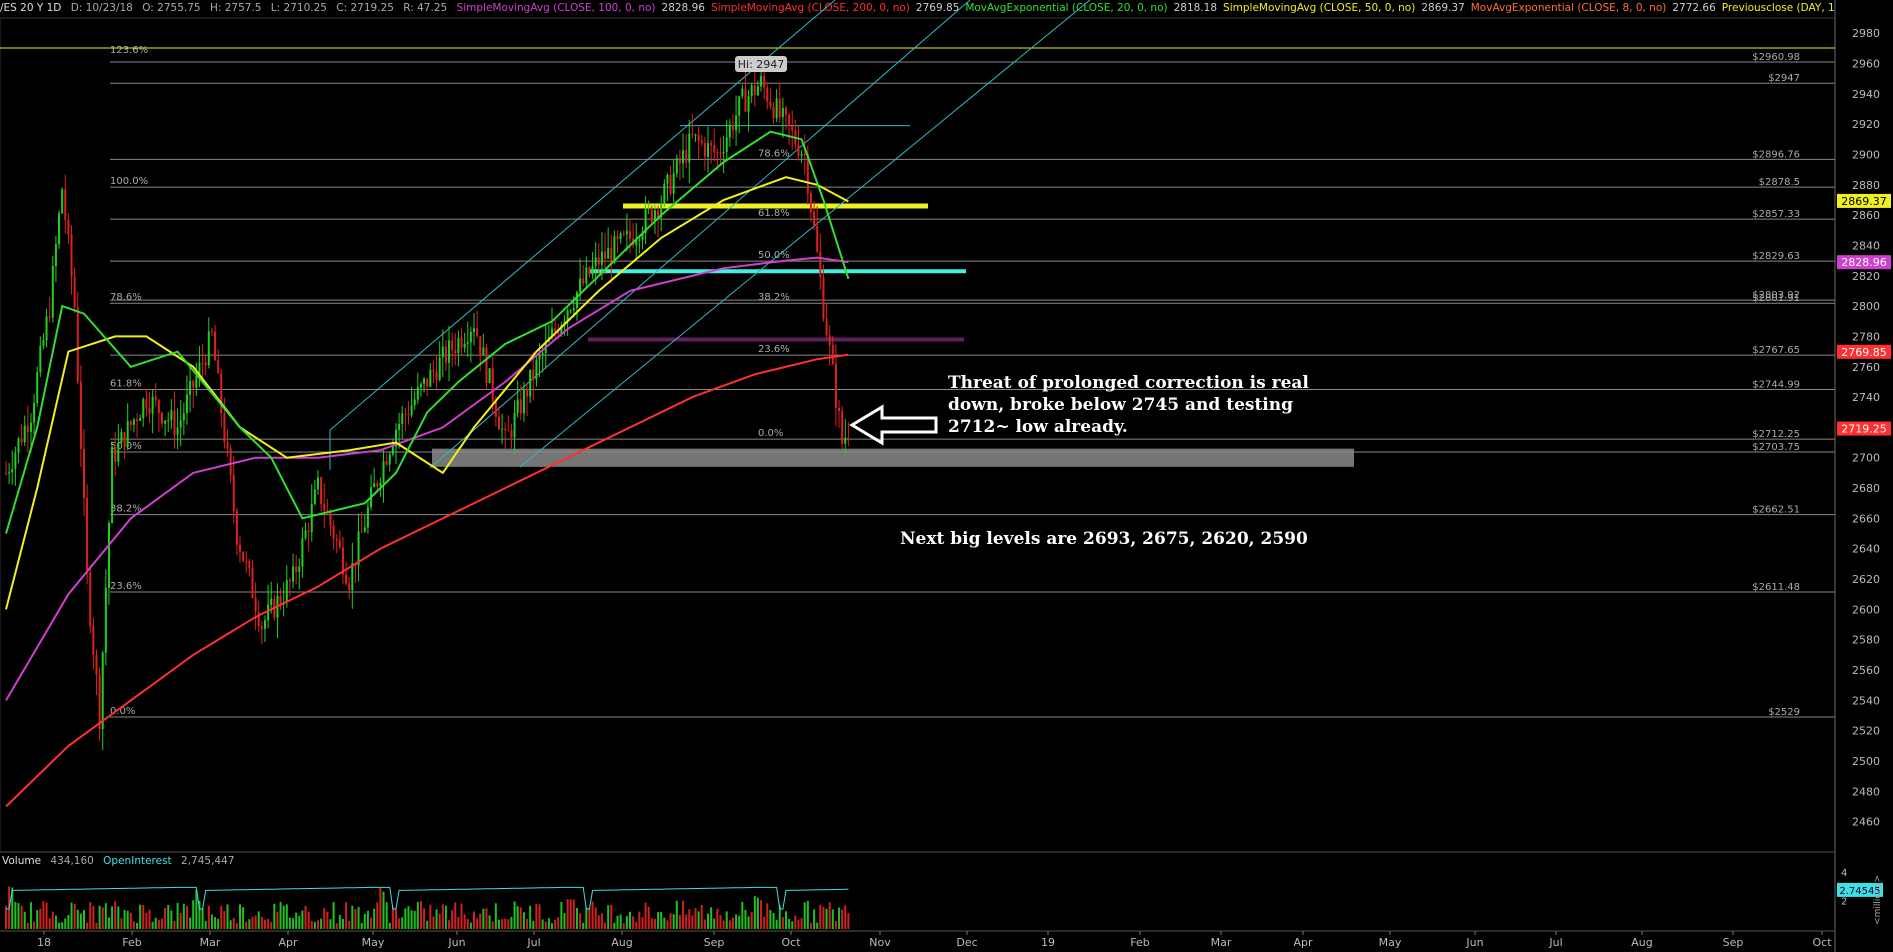 This screenshot has width=1893, height=952. What do you see at coordinates (1390, 942) in the screenshot?
I see `x-tick-label-16: May` at bounding box center [1390, 942].